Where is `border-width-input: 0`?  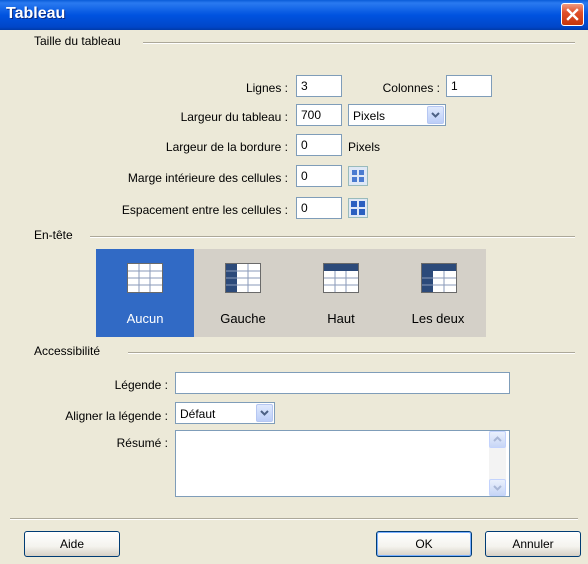 border-width-input: 0 is located at coordinates (319, 145).